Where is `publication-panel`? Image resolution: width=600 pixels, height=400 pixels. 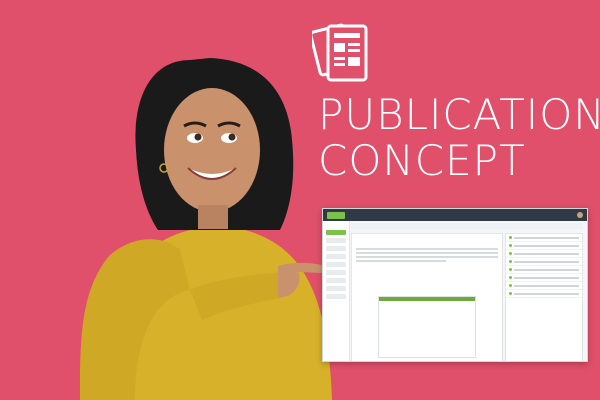
publication-panel is located at coordinates (427, 297).